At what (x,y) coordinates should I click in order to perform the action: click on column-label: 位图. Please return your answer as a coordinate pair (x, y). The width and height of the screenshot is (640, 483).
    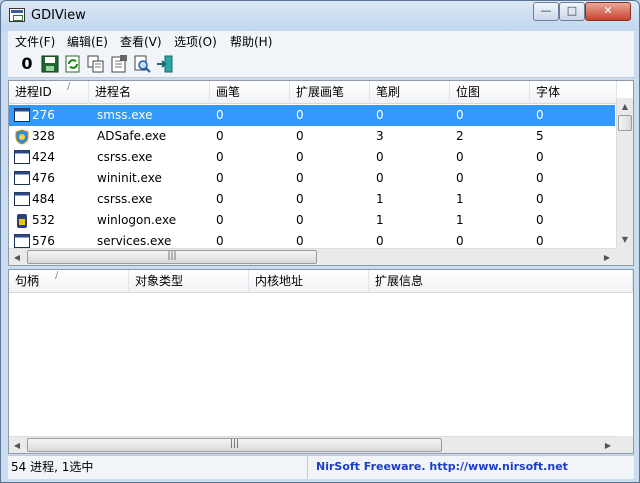
    Looking at the image, I should click on (468, 92).